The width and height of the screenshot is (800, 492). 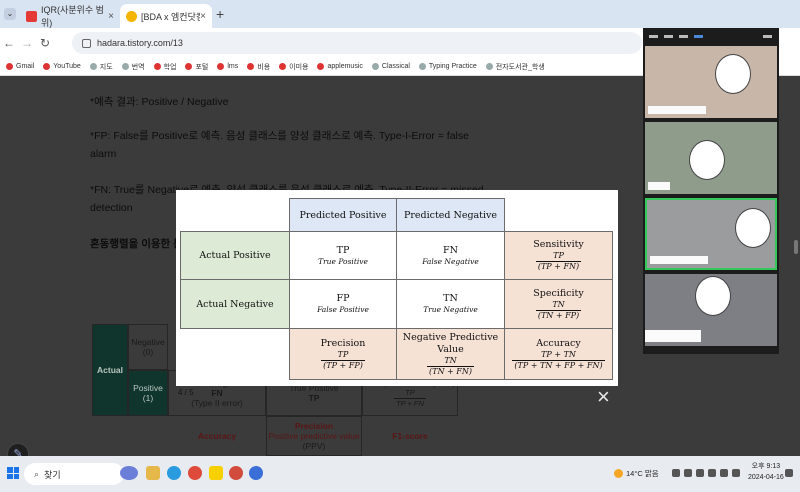 I want to click on close-lightbox-icon: ×, so click(x=603, y=397).